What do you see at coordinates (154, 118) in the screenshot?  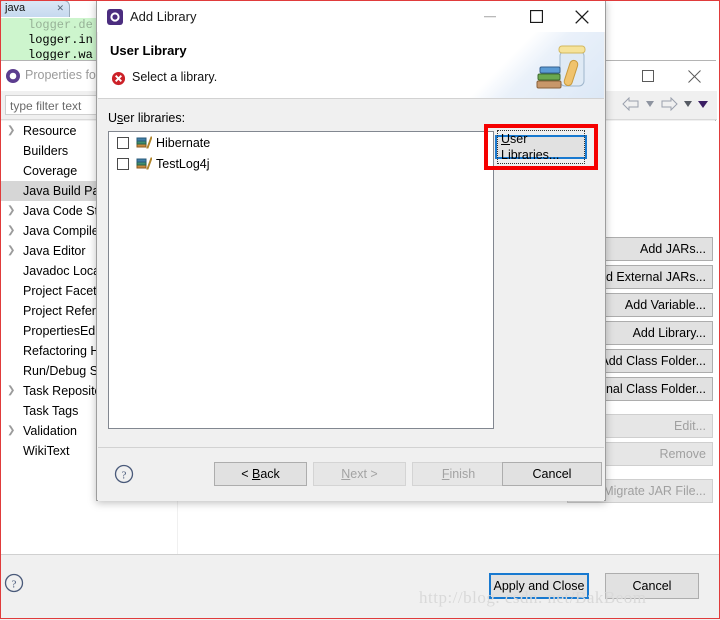 I see `user-libraries-label-suffix: er libraries:` at bounding box center [154, 118].